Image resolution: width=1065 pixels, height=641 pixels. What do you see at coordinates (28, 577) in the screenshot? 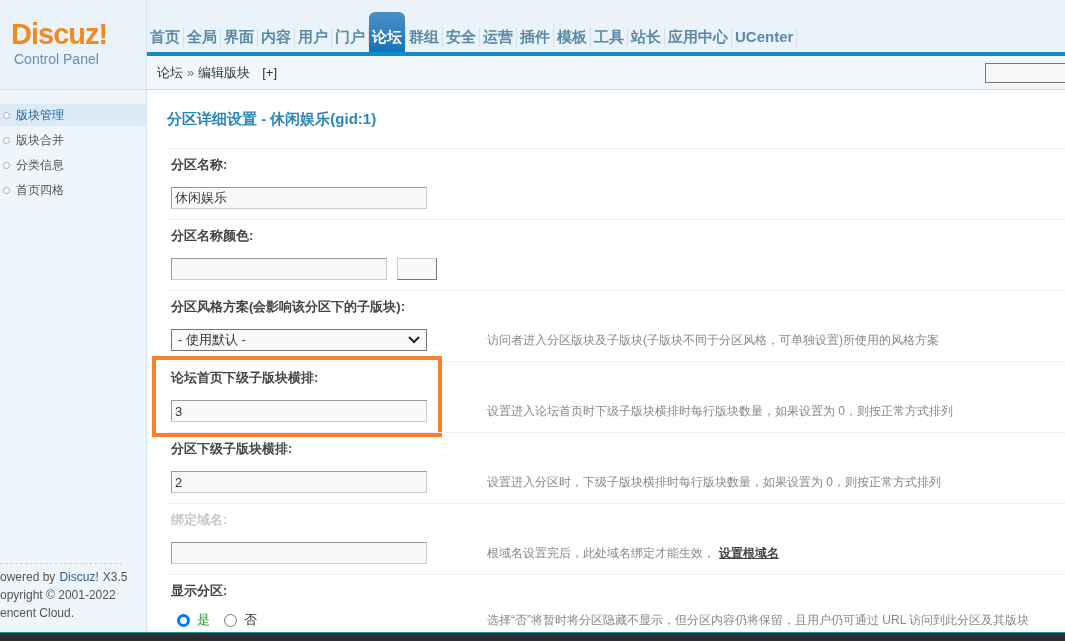
I see `powered-by-text: owered by` at bounding box center [28, 577].